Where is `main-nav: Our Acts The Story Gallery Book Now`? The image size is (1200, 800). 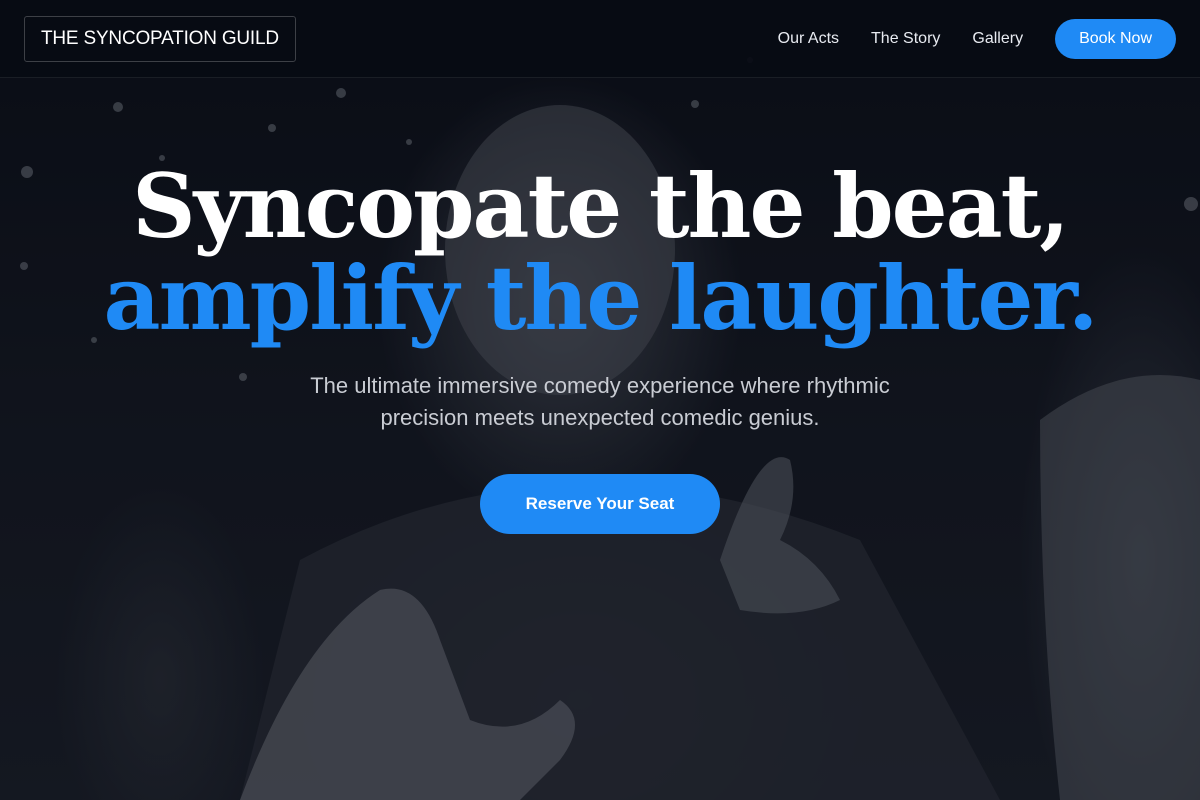 main-nav: Our Acts The Story Gallery Book Now is located at coordinates (977, 39).